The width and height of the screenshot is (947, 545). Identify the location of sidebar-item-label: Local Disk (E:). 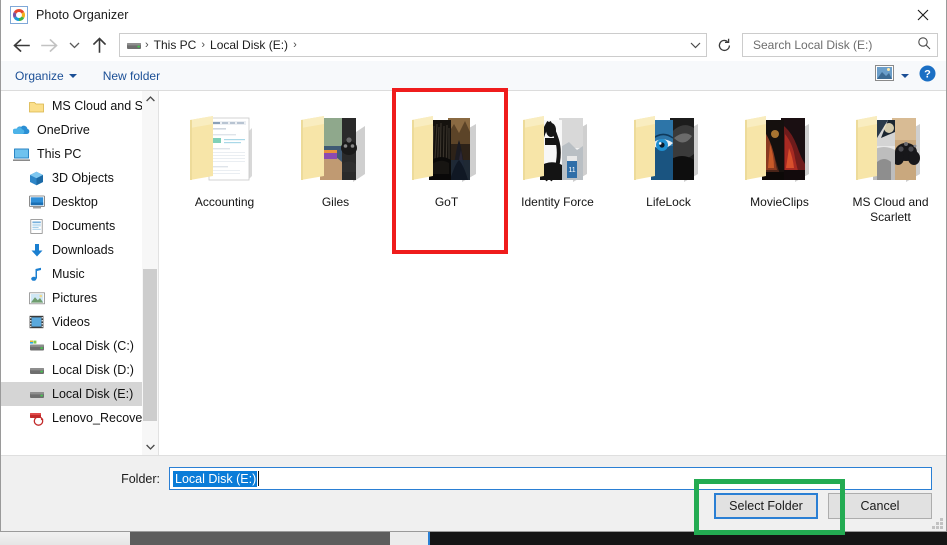
(93, 394).